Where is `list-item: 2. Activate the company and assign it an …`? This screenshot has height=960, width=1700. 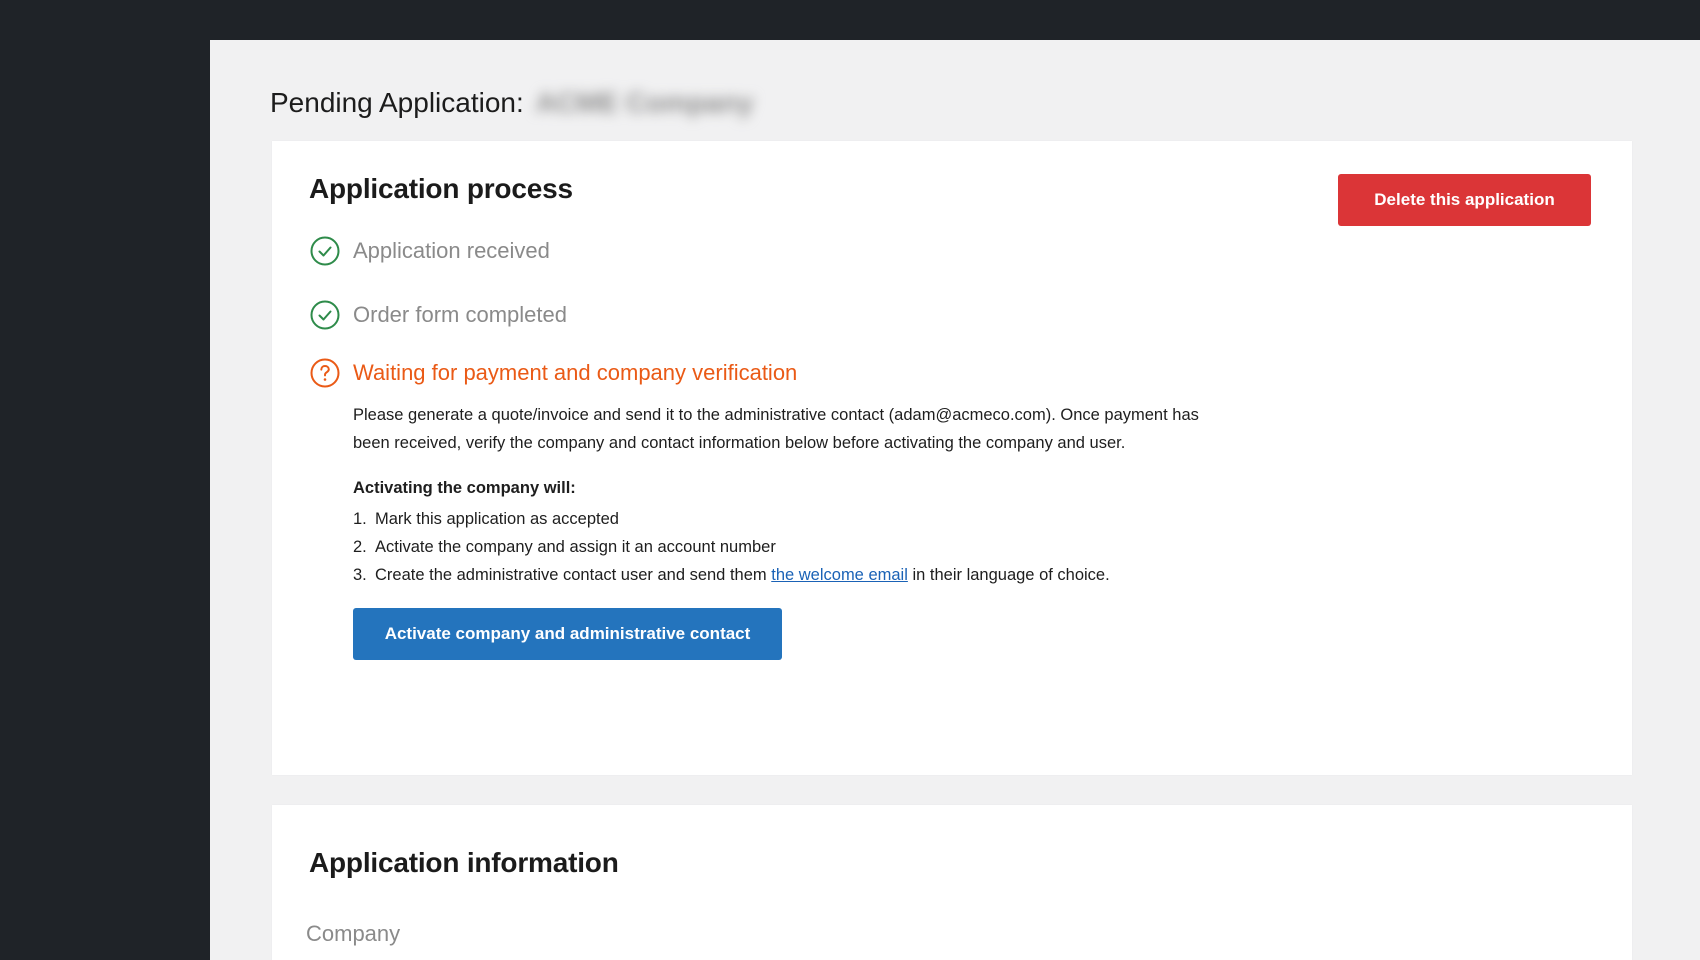
list-item: 2. Activate the company and assign it an … is located at coordinates (731, 547).